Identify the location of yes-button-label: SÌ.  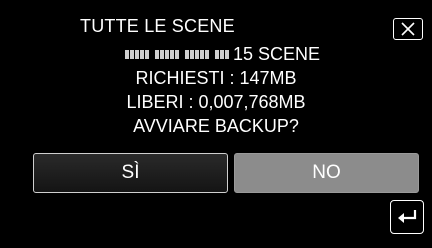
(130, 172).